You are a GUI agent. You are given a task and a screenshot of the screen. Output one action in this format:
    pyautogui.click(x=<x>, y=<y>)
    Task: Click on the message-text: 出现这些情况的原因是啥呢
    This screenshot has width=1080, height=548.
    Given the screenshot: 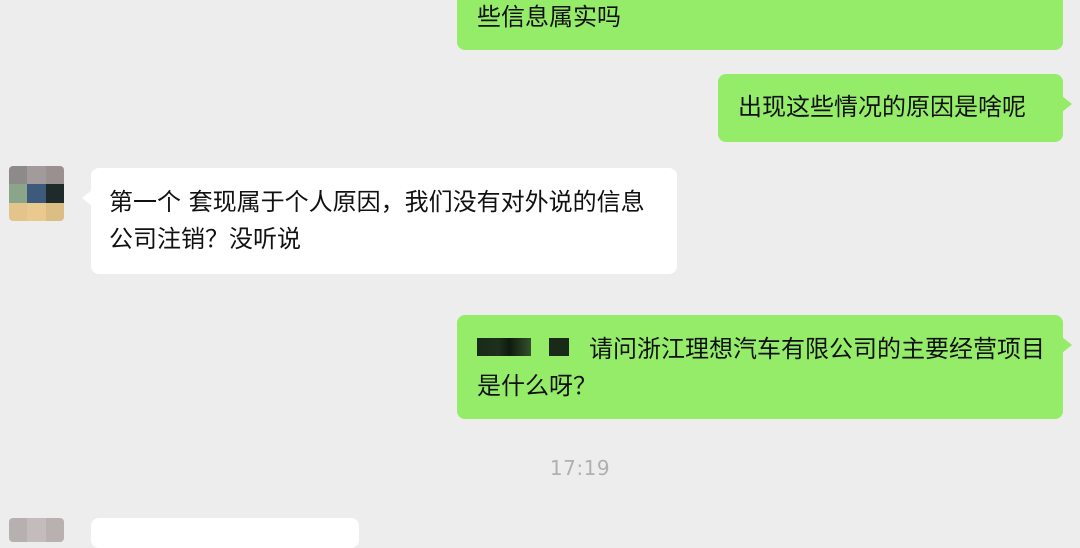 What is the action you would take?
    pyautogui.click(x=882, y=107)
    